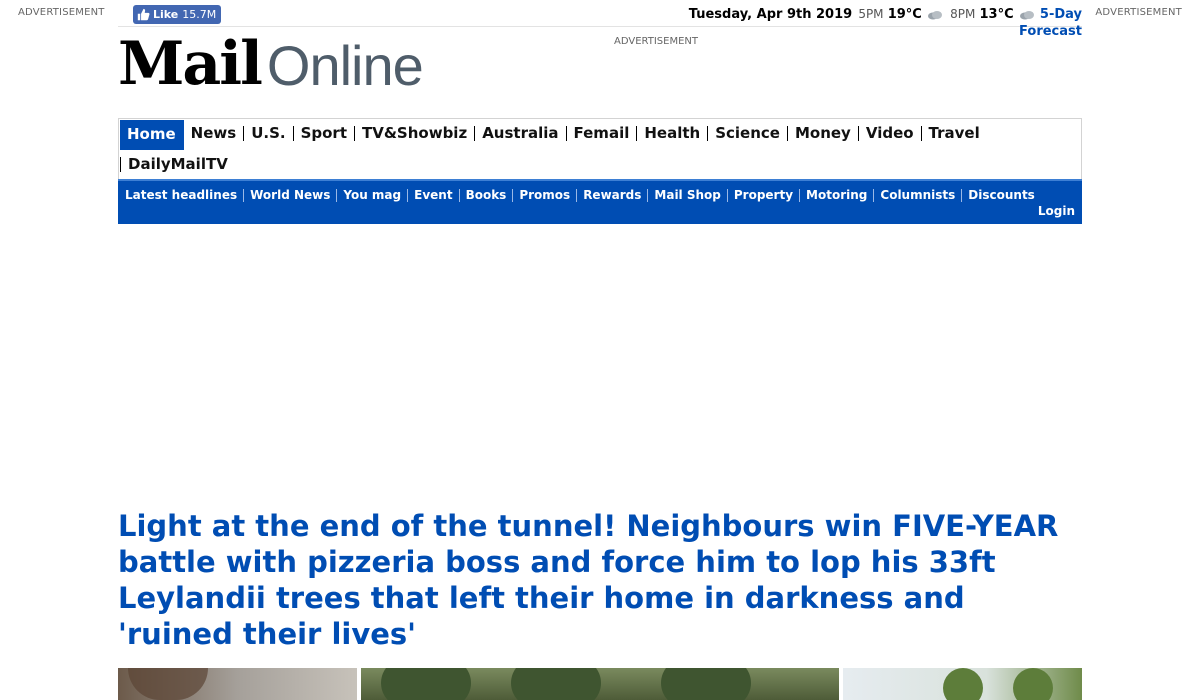 This screenshot has height=700, width=1200. I want to click on subnav-motoring: Motoring, so click(836, 195).